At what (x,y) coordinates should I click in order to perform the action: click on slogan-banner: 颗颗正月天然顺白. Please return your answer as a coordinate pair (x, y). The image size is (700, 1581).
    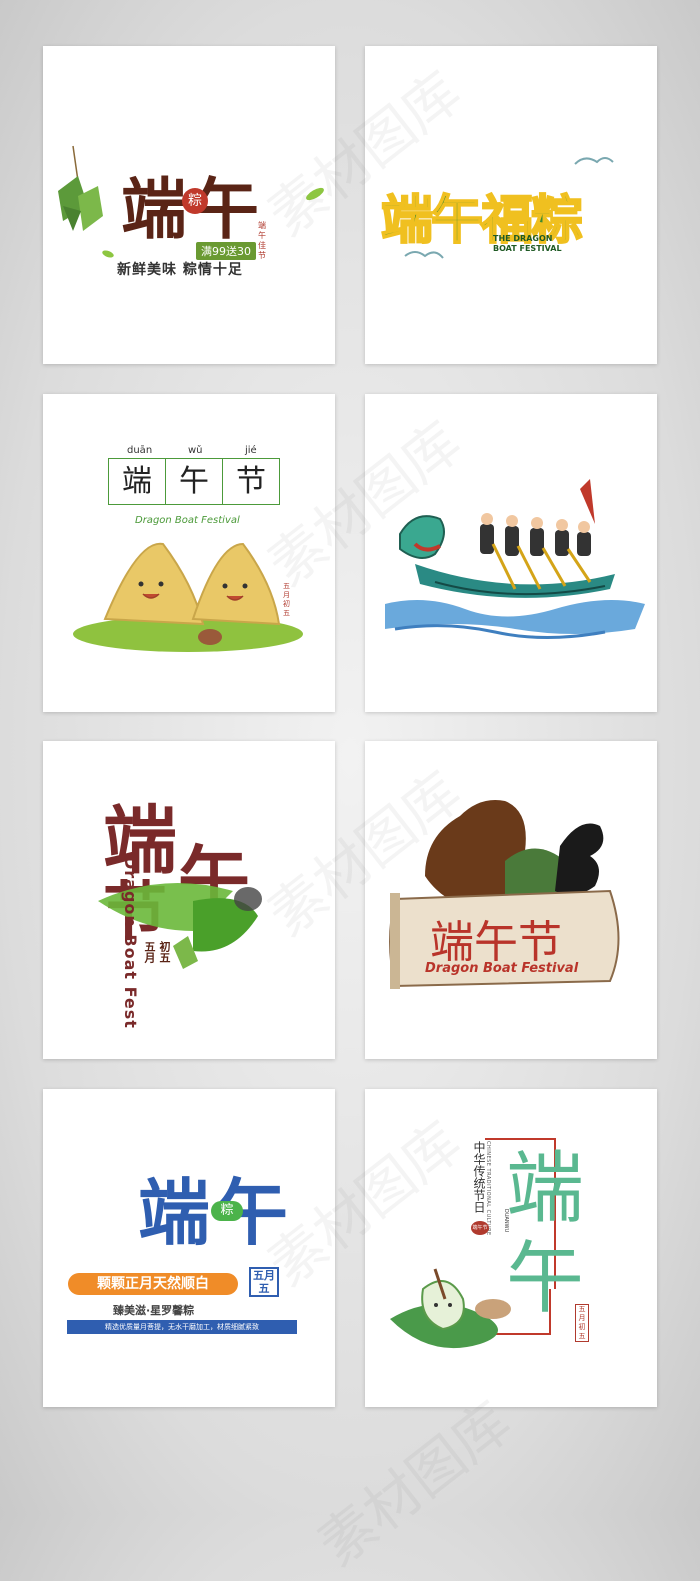
    Looking at the image, I should click on (153, 1284).